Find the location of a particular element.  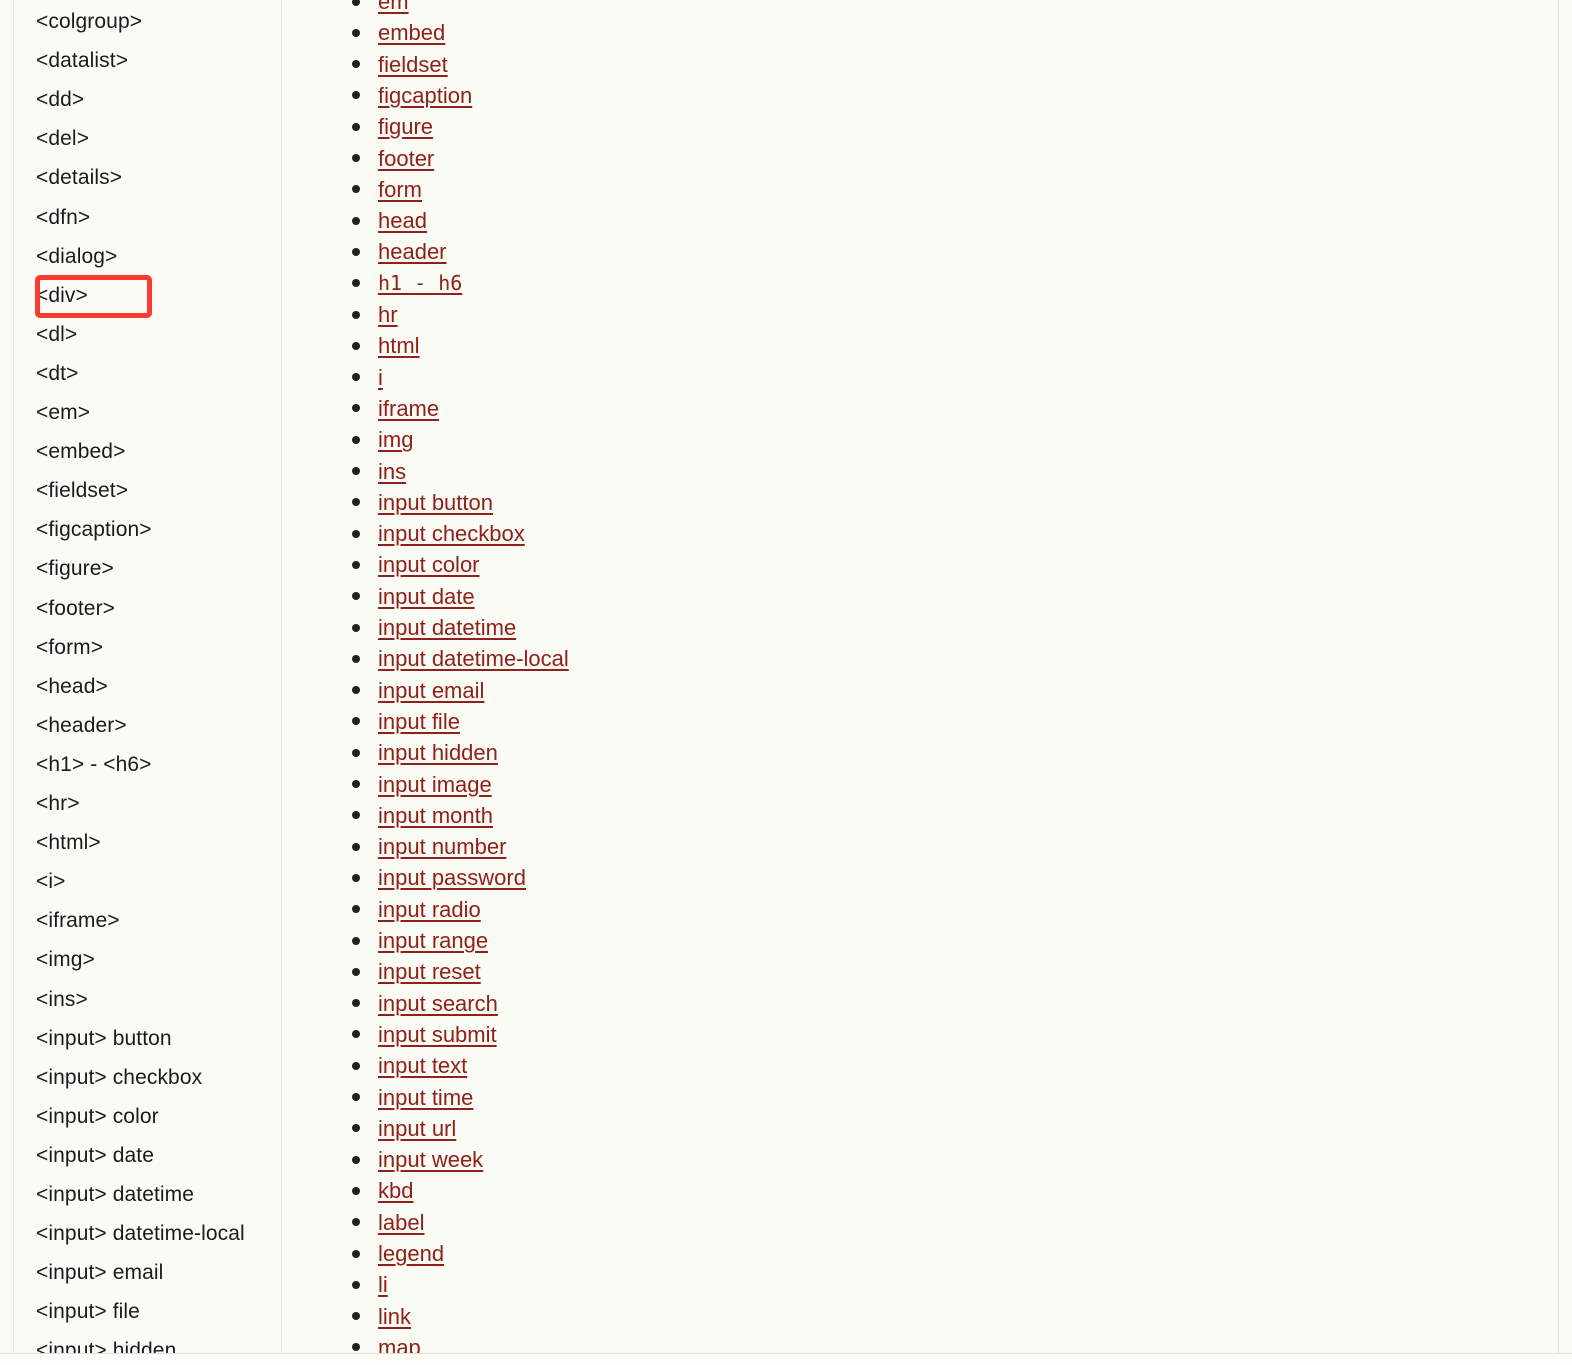

element-link: head is located at coordinates (402, 220).